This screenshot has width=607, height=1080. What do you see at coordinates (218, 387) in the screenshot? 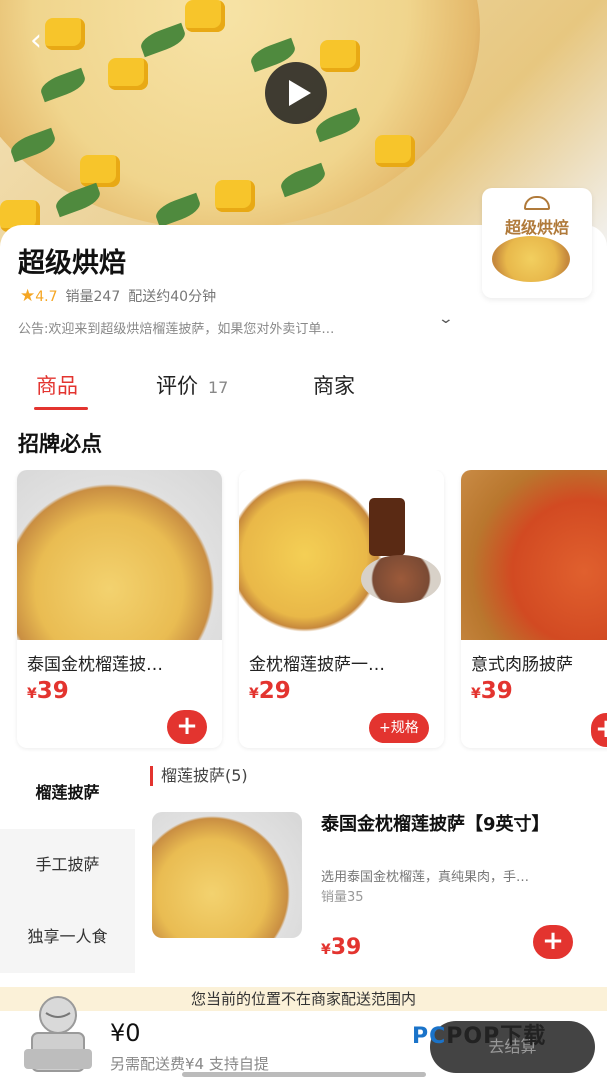
I see `review-count: 17` at bounding box center [218, 387].